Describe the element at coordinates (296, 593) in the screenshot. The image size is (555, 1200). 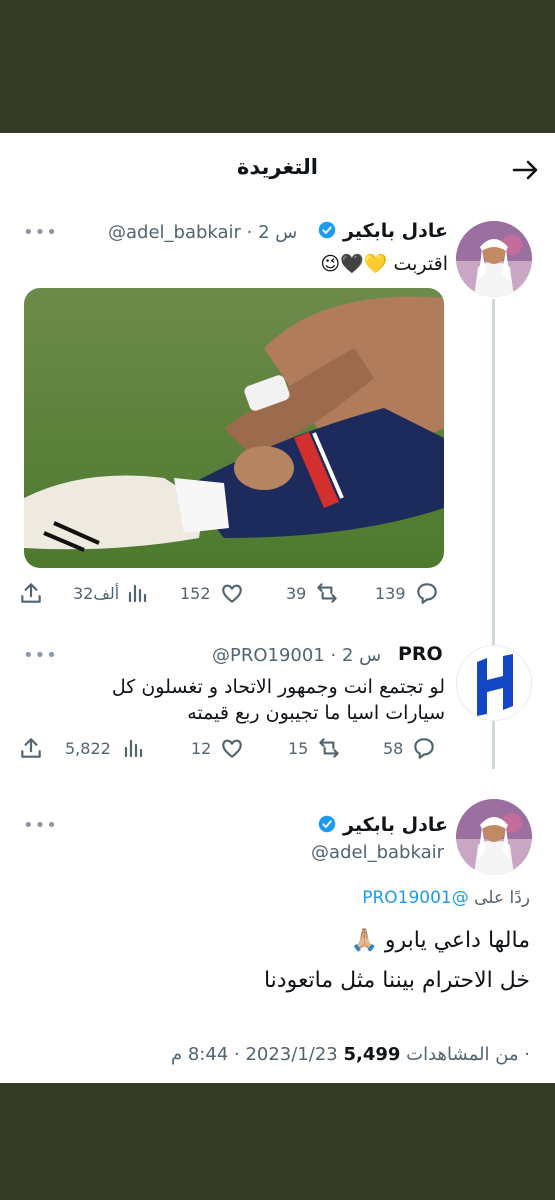
I see `retweet-count: 39` at that location.